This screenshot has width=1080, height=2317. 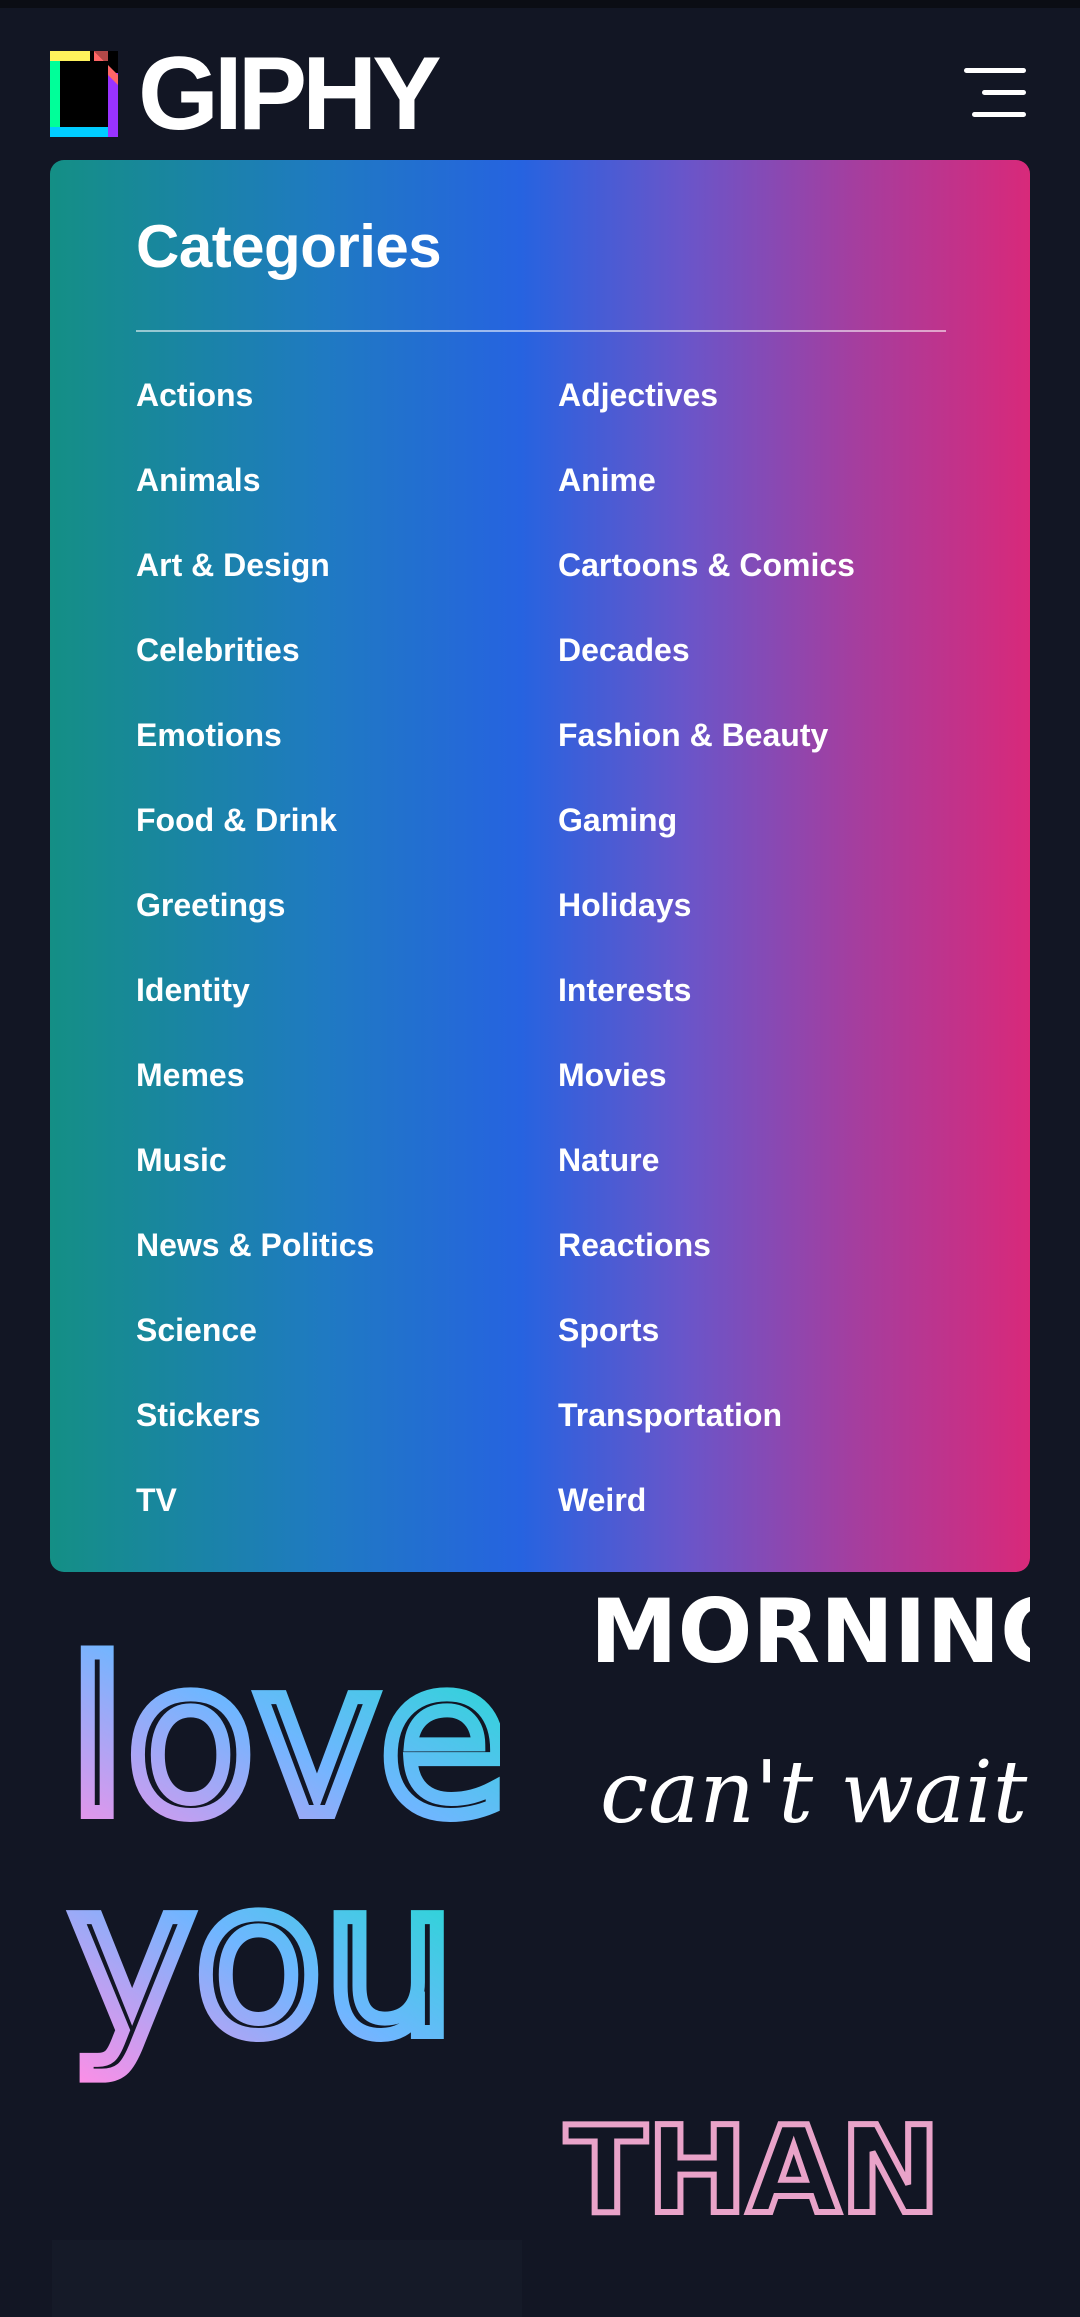 I want to click on giphy-logo: GIPHY, so click(x=246, y=94).